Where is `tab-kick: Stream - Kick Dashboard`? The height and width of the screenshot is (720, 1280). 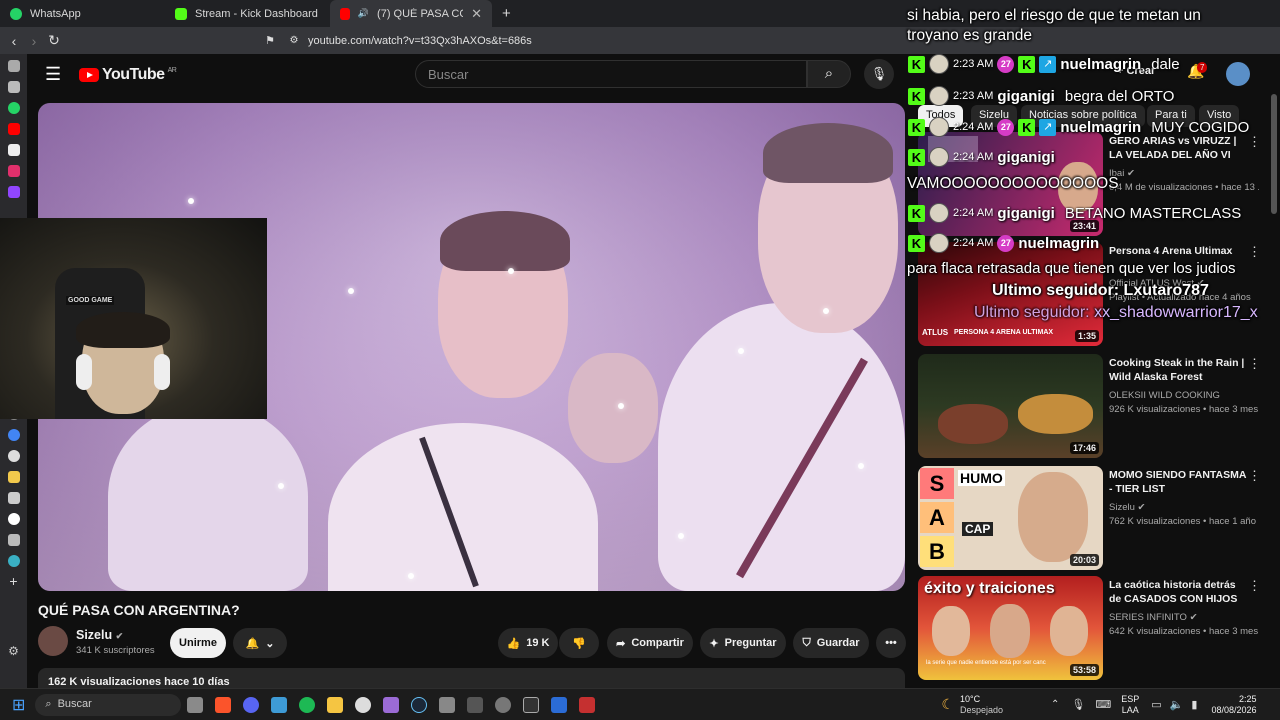 tab-kick: Stream - Kick Dashboard is located at coordinates (247, 13).